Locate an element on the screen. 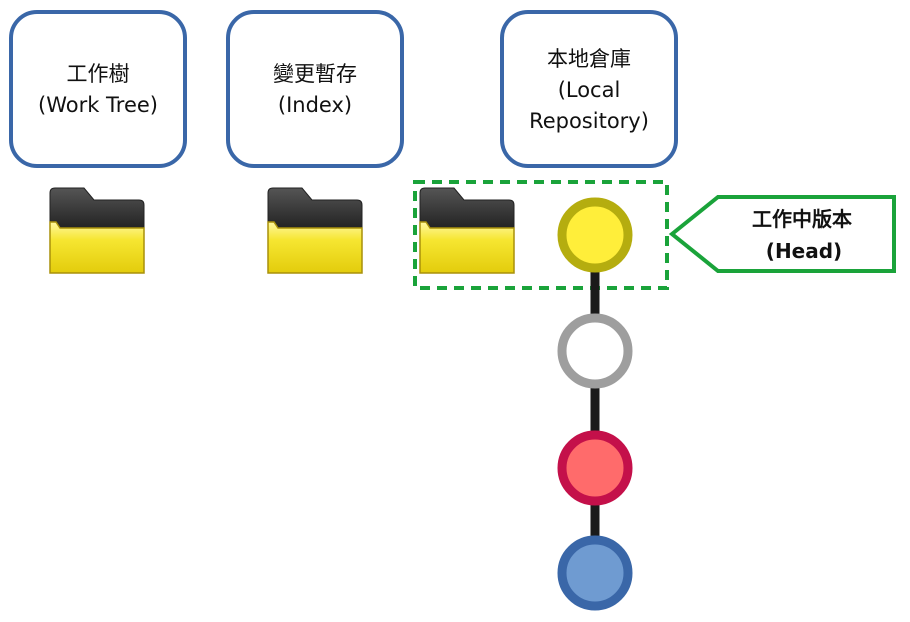 This screenshot has height=622, width=910. head-callout-line-1: 工作中版本 is located at coordinates (802, 219).